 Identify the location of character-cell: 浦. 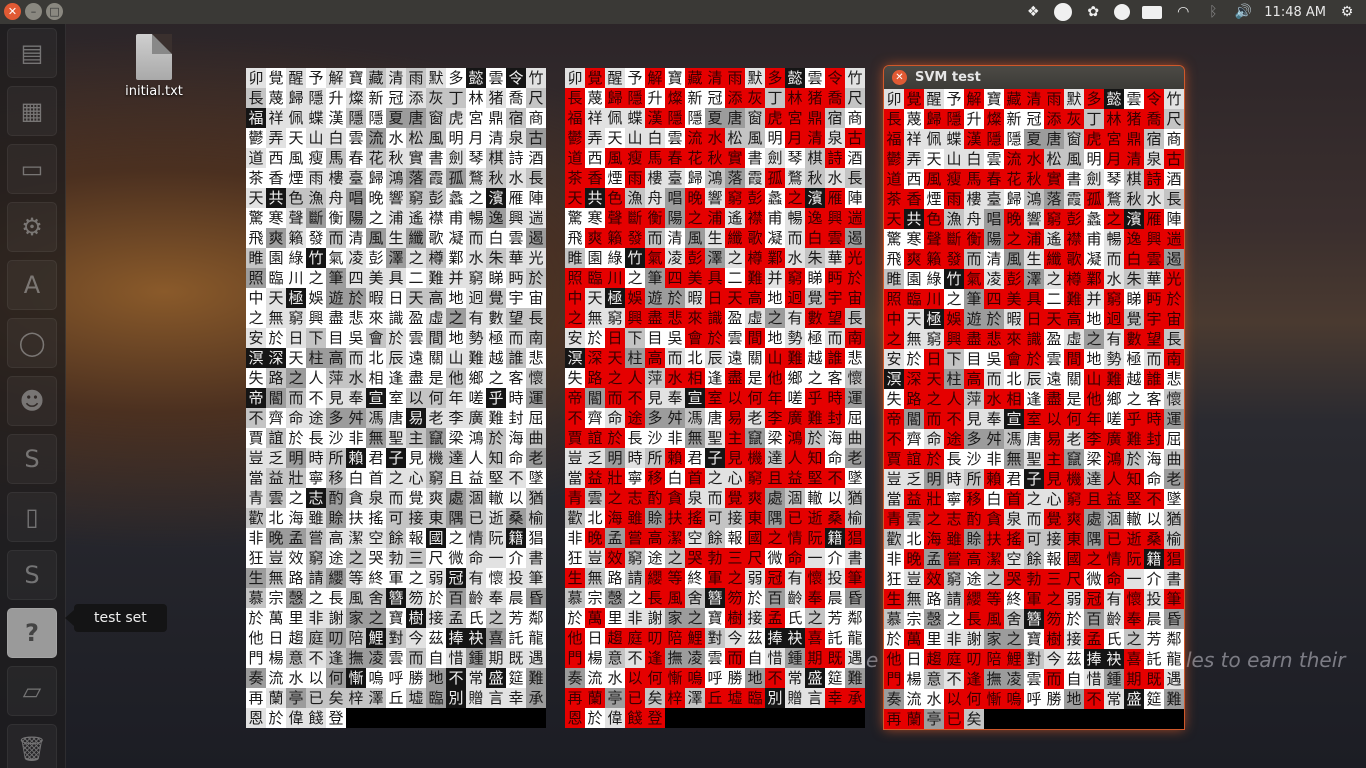
(1034, 239).